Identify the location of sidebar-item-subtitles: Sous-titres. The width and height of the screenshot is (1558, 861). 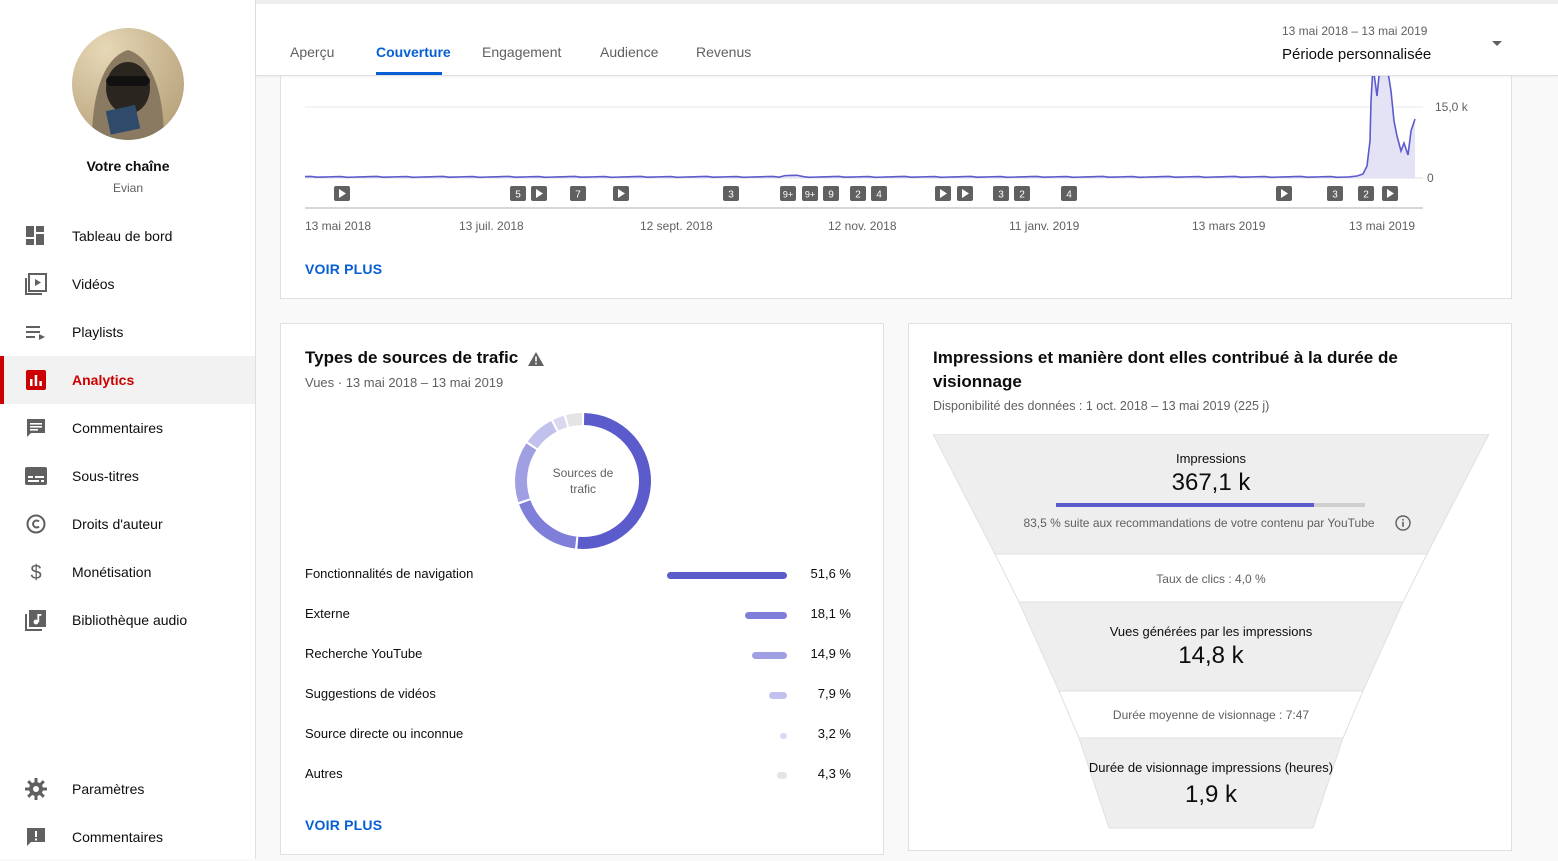
(127, 476).